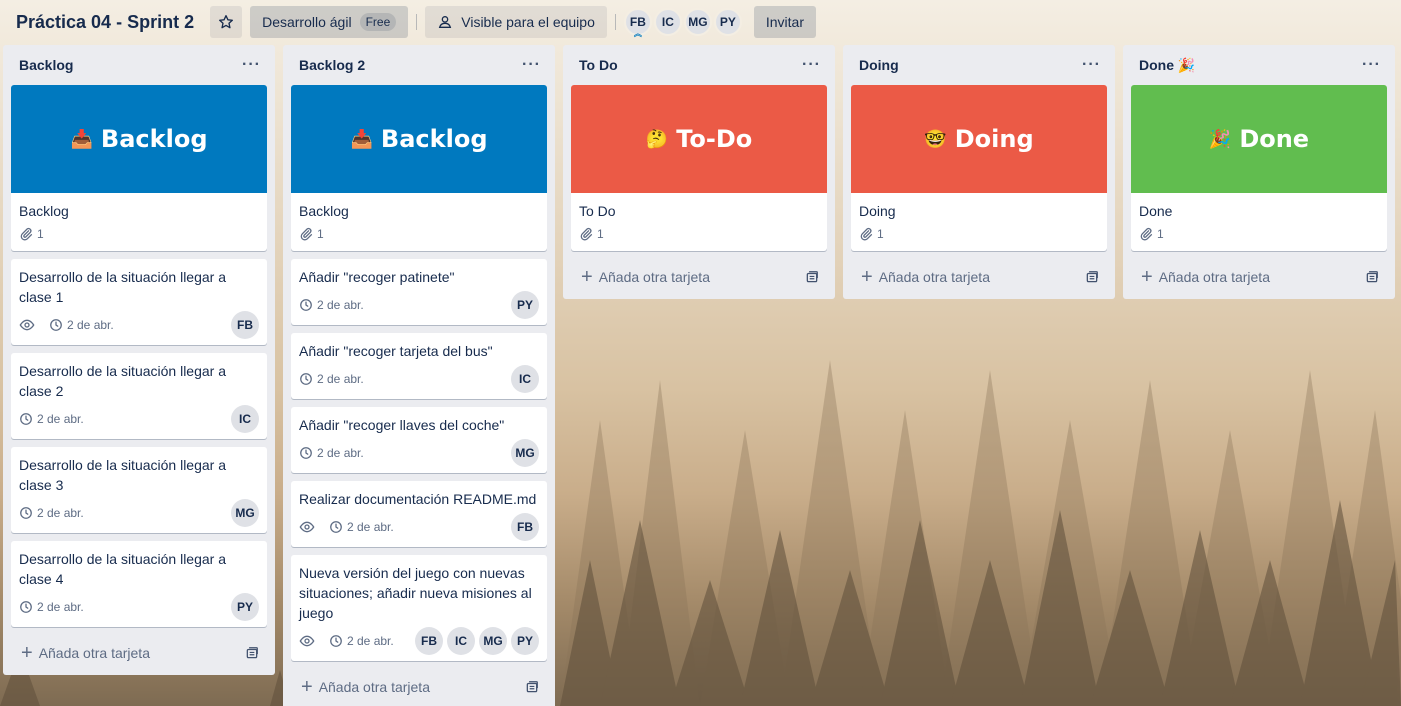  What do you see at coordinates (139, 513) in the screenshot?
I see `card-badges: 2 de abr. MG` at bounding box center [139, 513].